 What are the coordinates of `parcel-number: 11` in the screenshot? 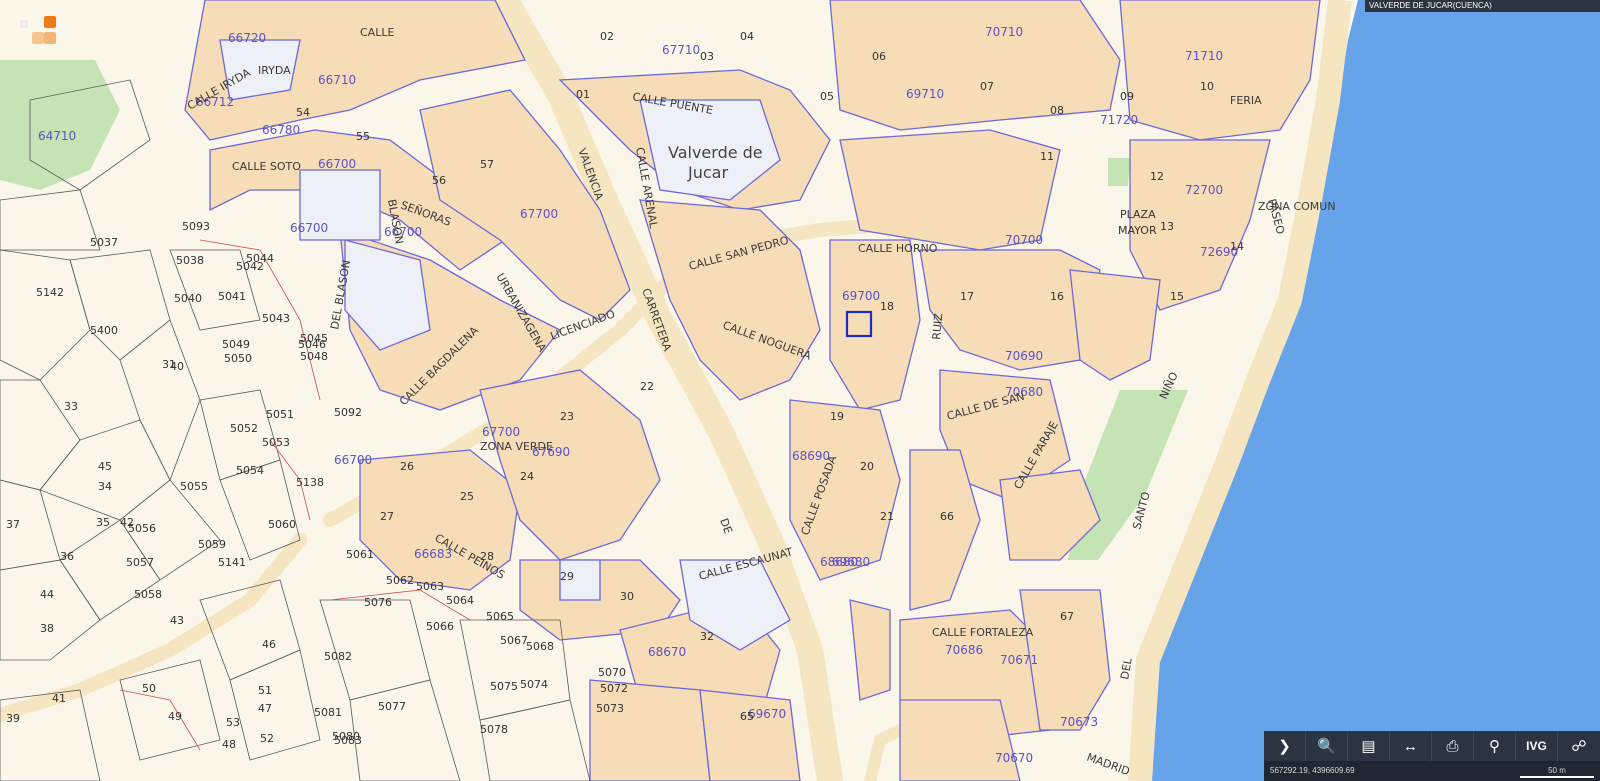 It's located at (1047, 156).